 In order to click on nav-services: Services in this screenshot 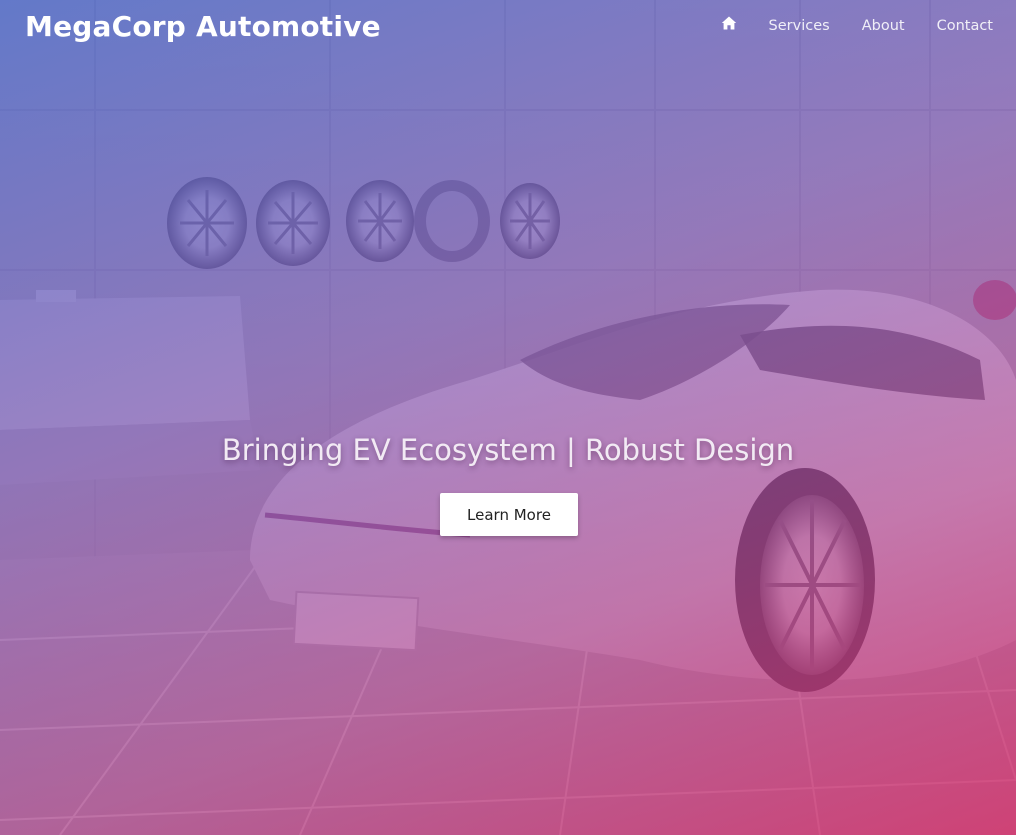, I will do `click(799, 26)`.